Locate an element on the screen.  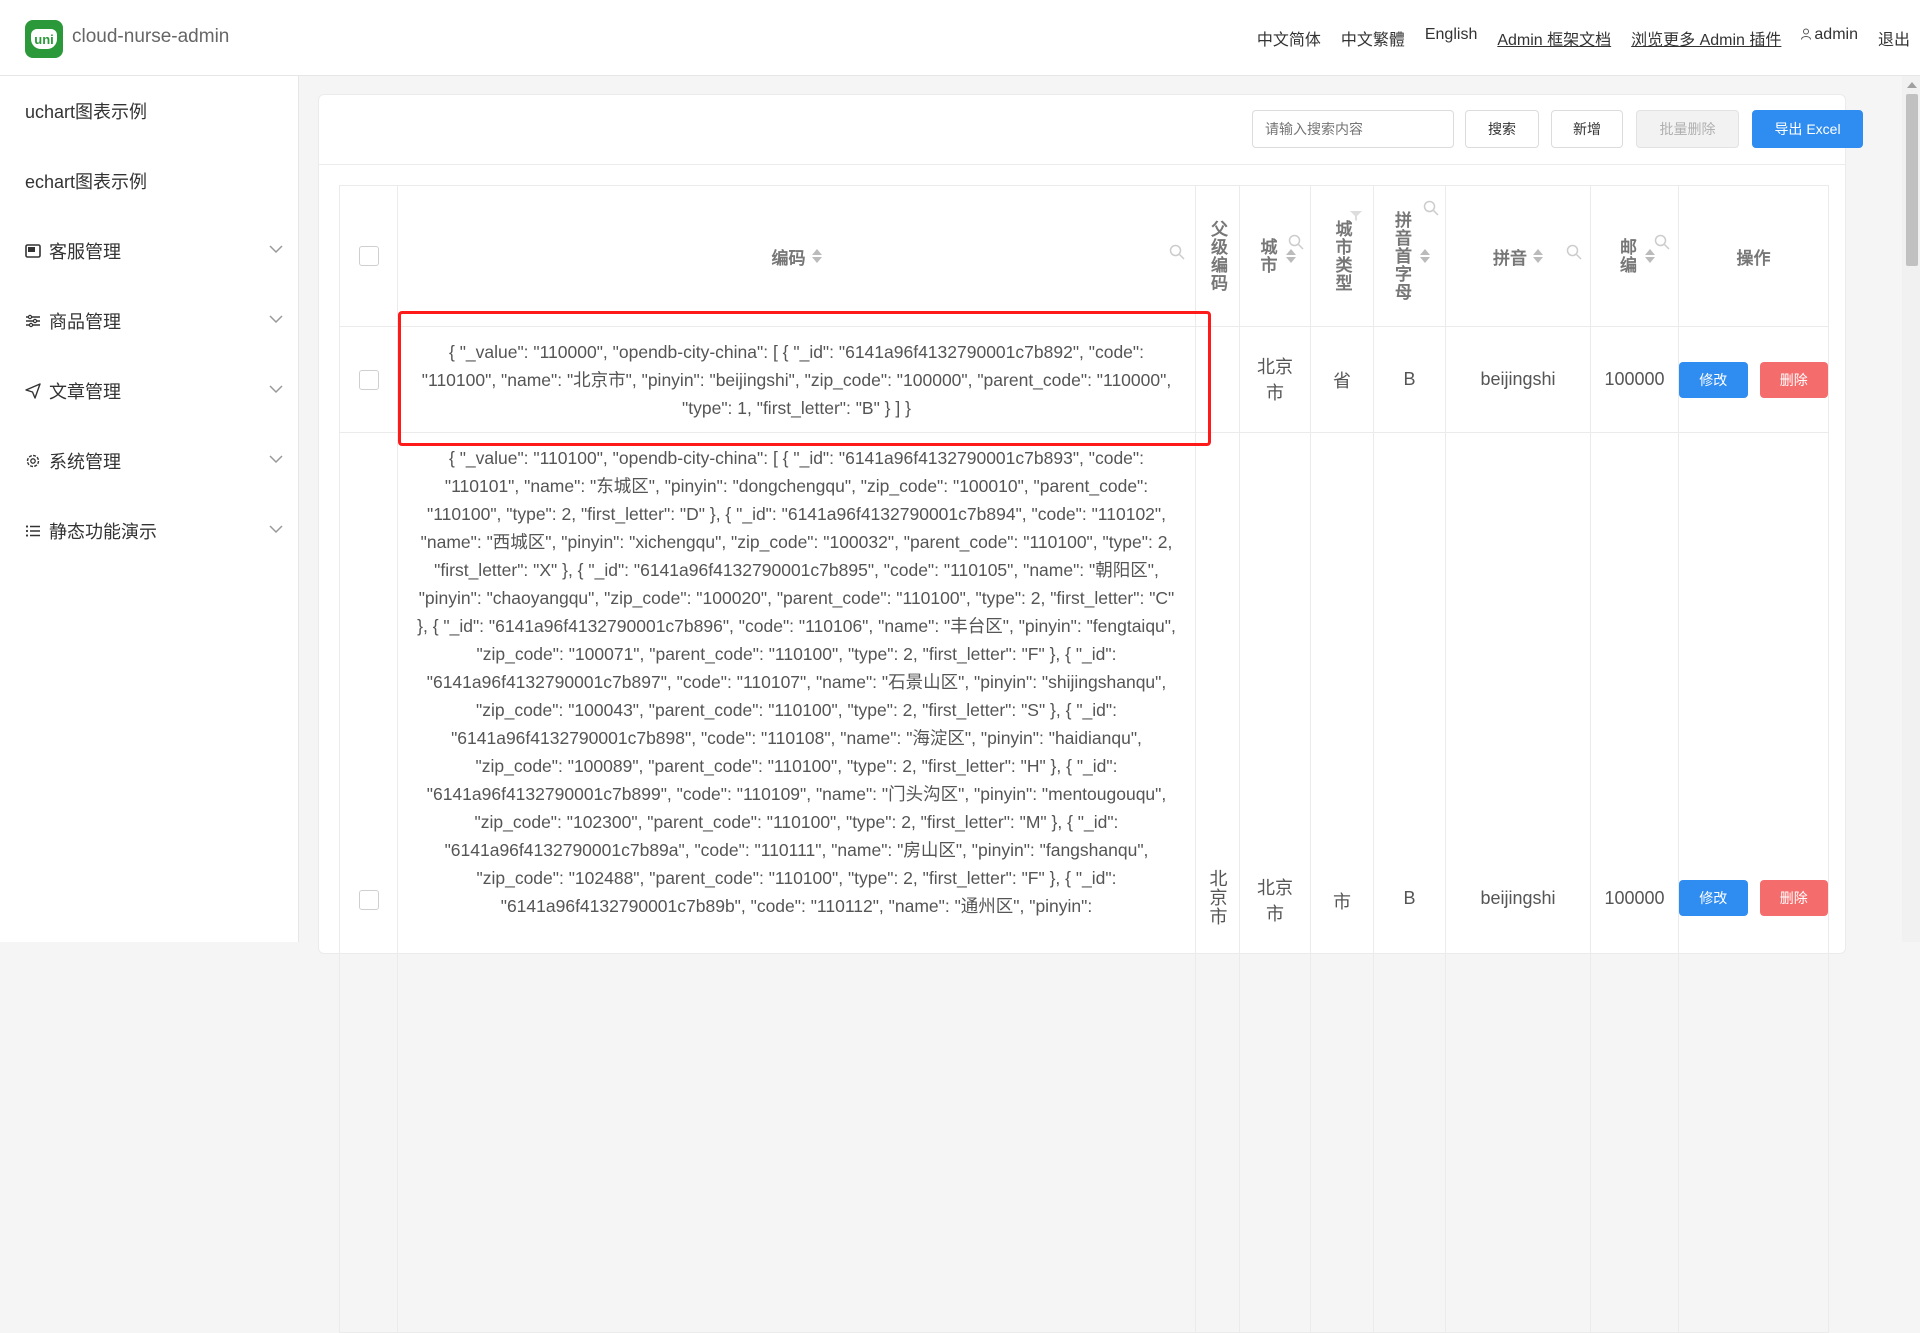
header-parent-code-label: 父级编码 is located at coordinates (1217, 256).